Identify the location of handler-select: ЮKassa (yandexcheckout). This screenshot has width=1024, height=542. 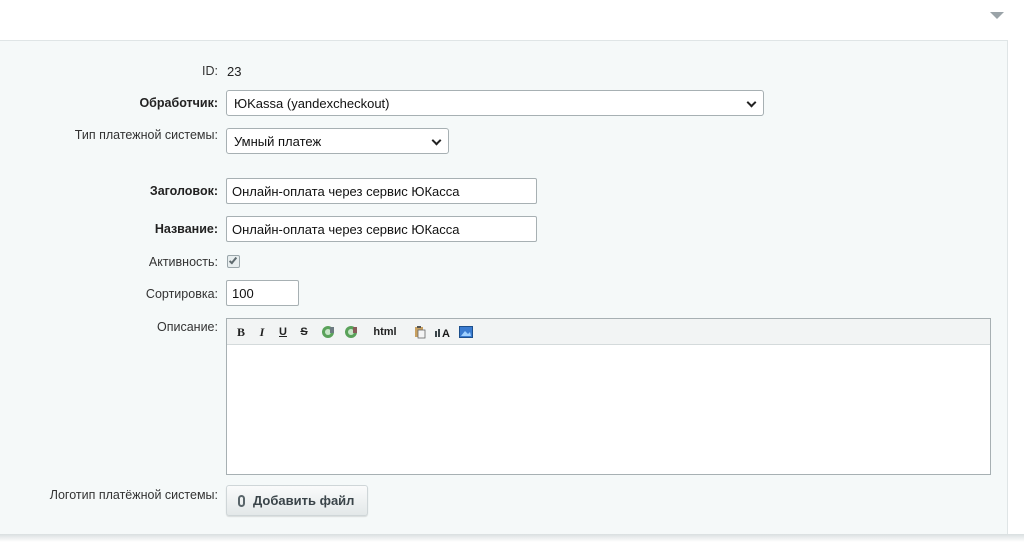
(495, 103).